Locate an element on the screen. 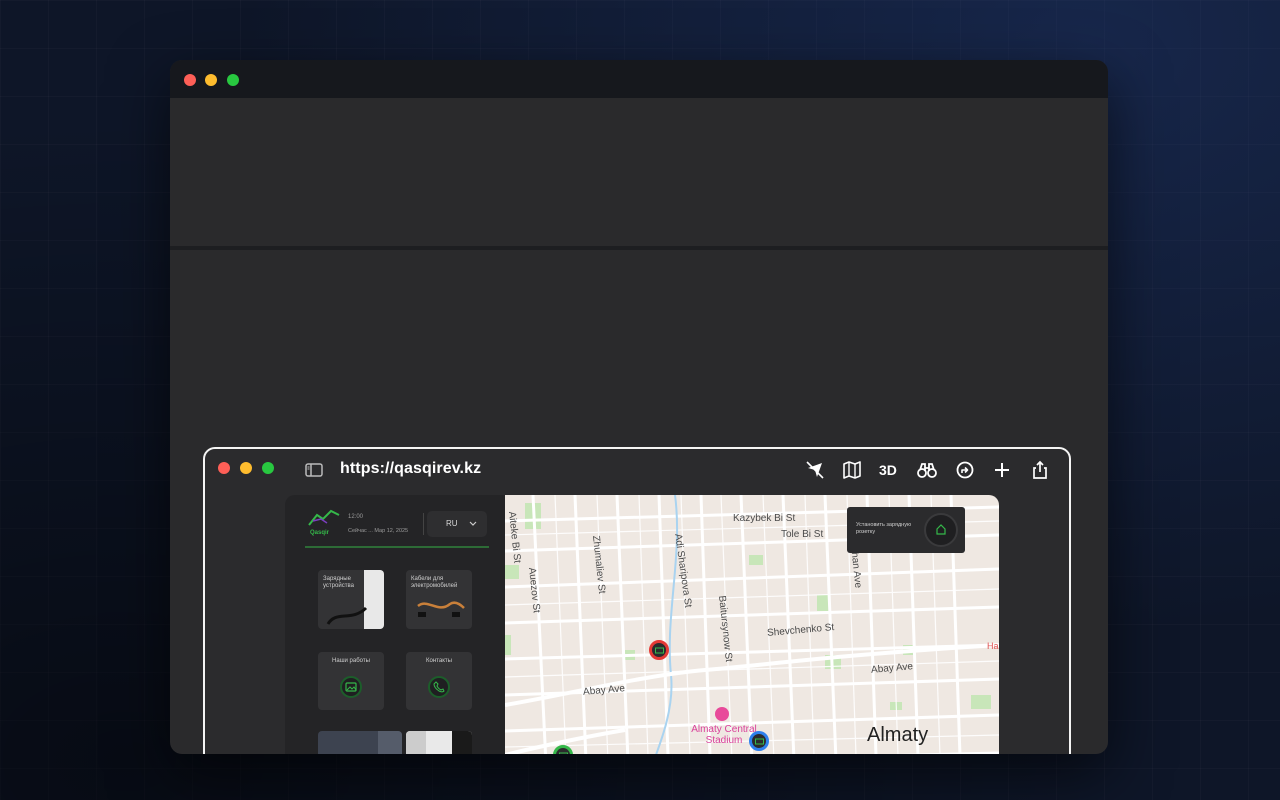 This screenshot has height=800, width=1280. header-underline is located at coordinates (397, 547).